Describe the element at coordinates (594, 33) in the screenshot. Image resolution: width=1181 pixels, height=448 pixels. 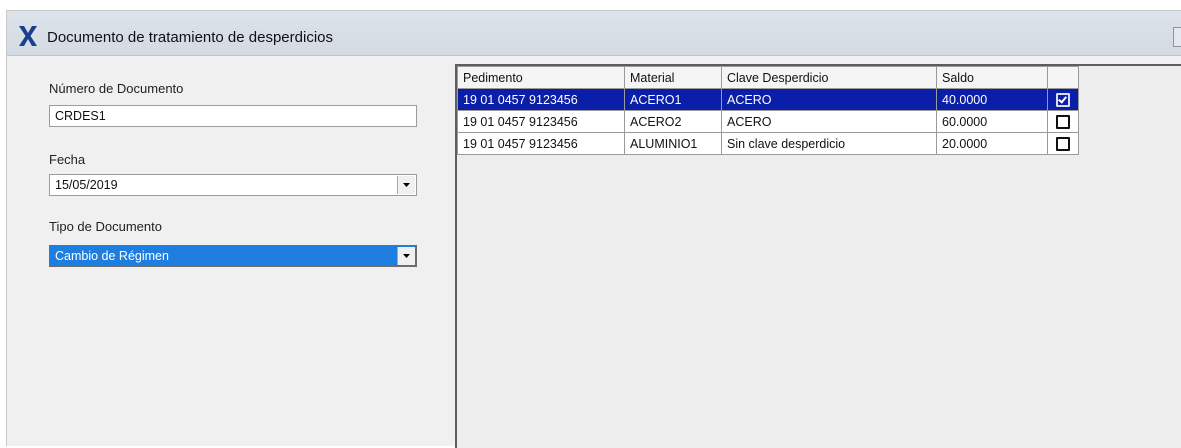
I see `title-bar: Documento de tratamiento de desperdicios` at that location.